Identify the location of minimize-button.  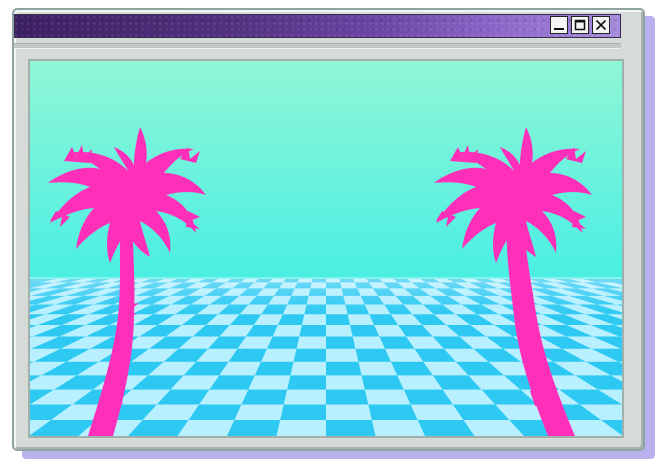
(559, 25).